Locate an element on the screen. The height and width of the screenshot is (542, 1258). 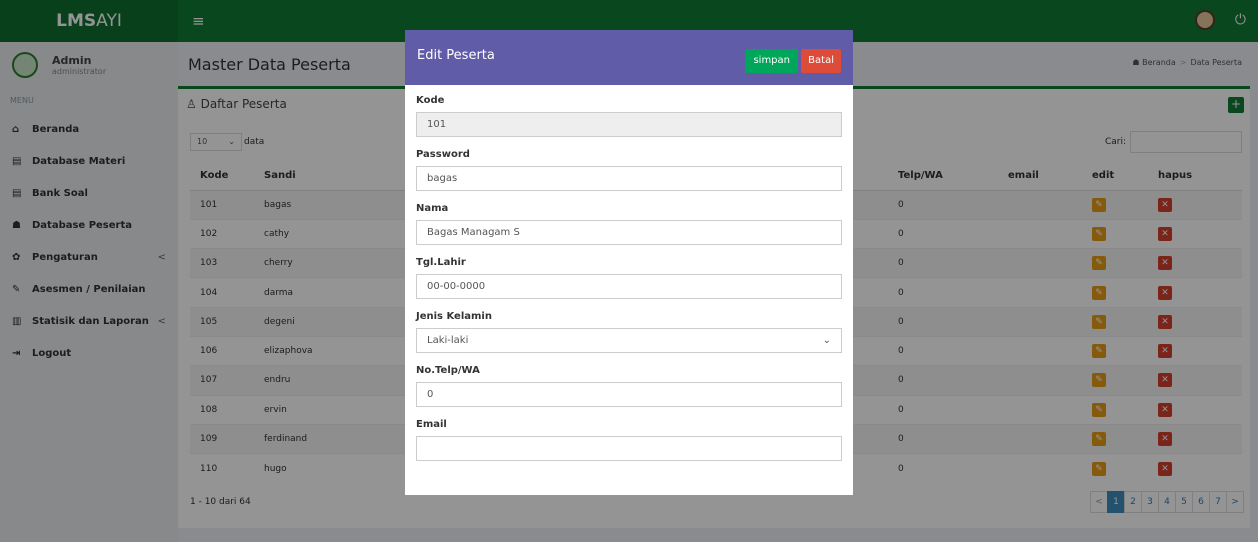
tgl-lahir-label: Tgl.Lahir is located at coordinates (441, 262).